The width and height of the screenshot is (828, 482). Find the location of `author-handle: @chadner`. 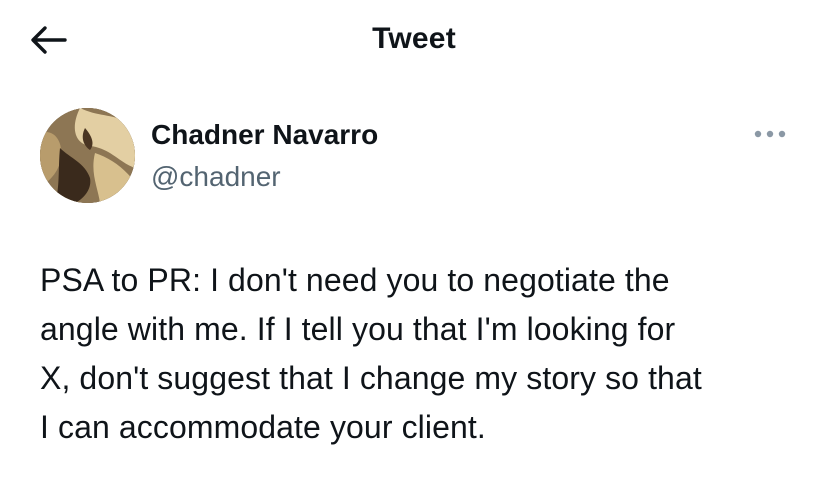

author-handle: @chadner is located at coordinates (264, 177).